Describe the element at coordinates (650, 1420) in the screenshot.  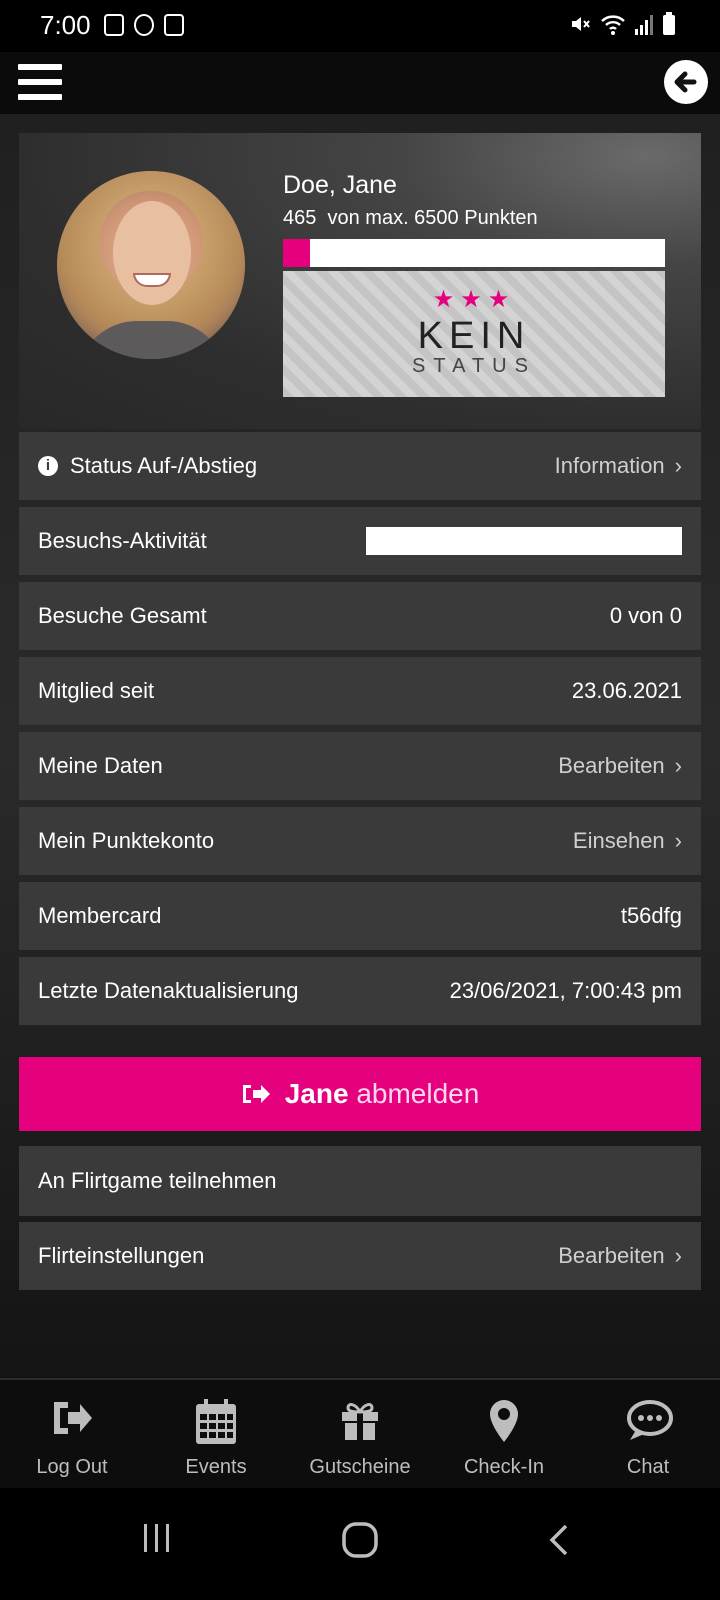
I see `chat-icon` at that location.